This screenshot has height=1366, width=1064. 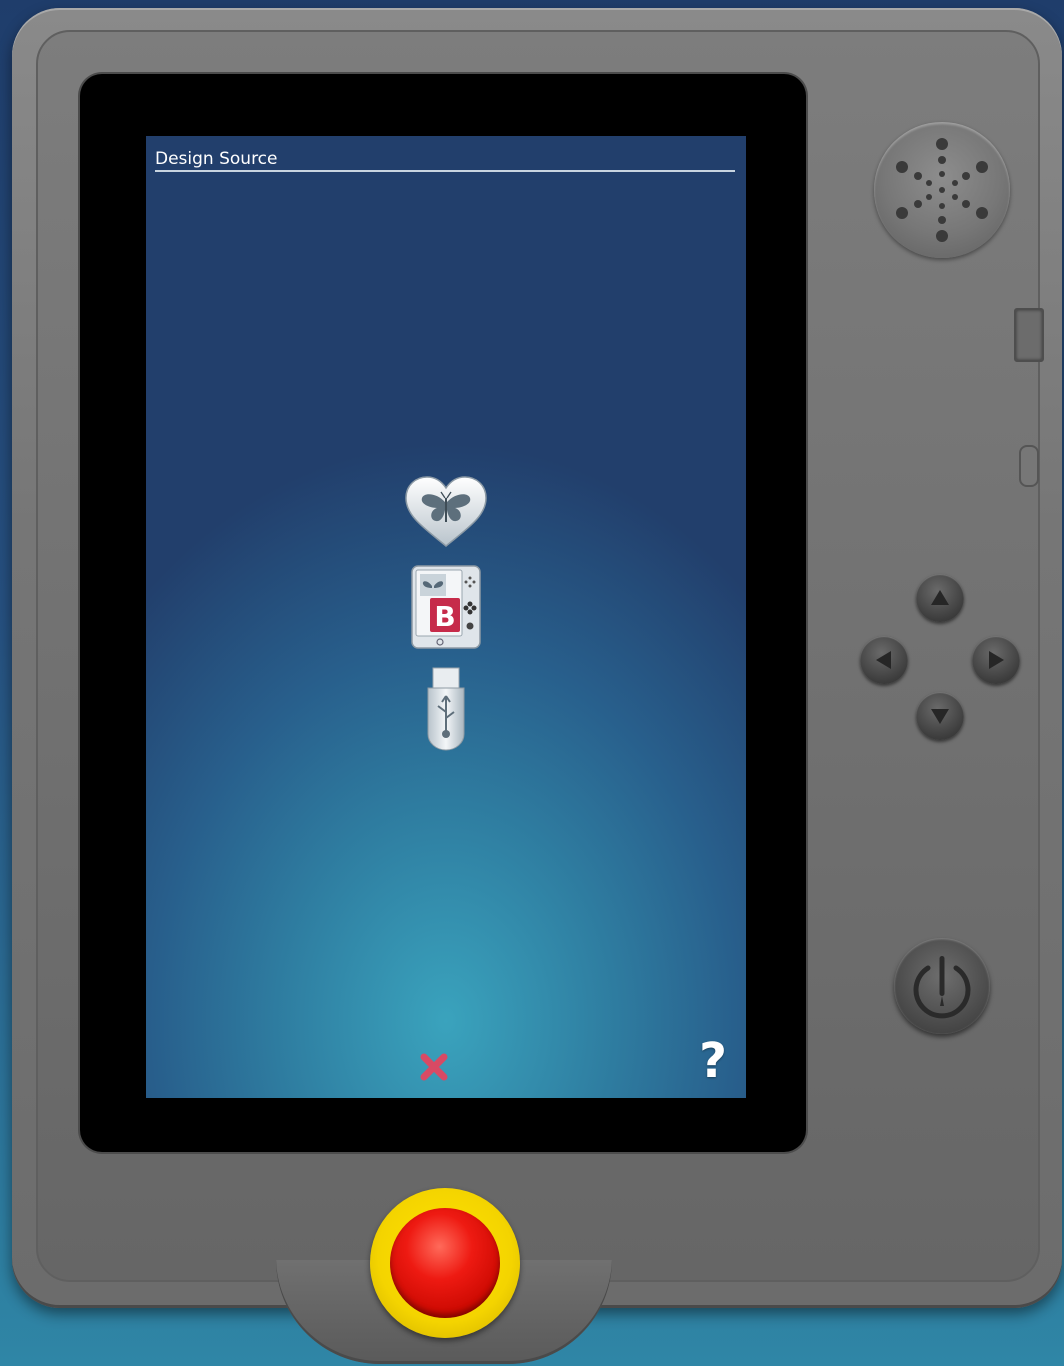 I want to click on favorites-source-button, so click(x=446, y=514).